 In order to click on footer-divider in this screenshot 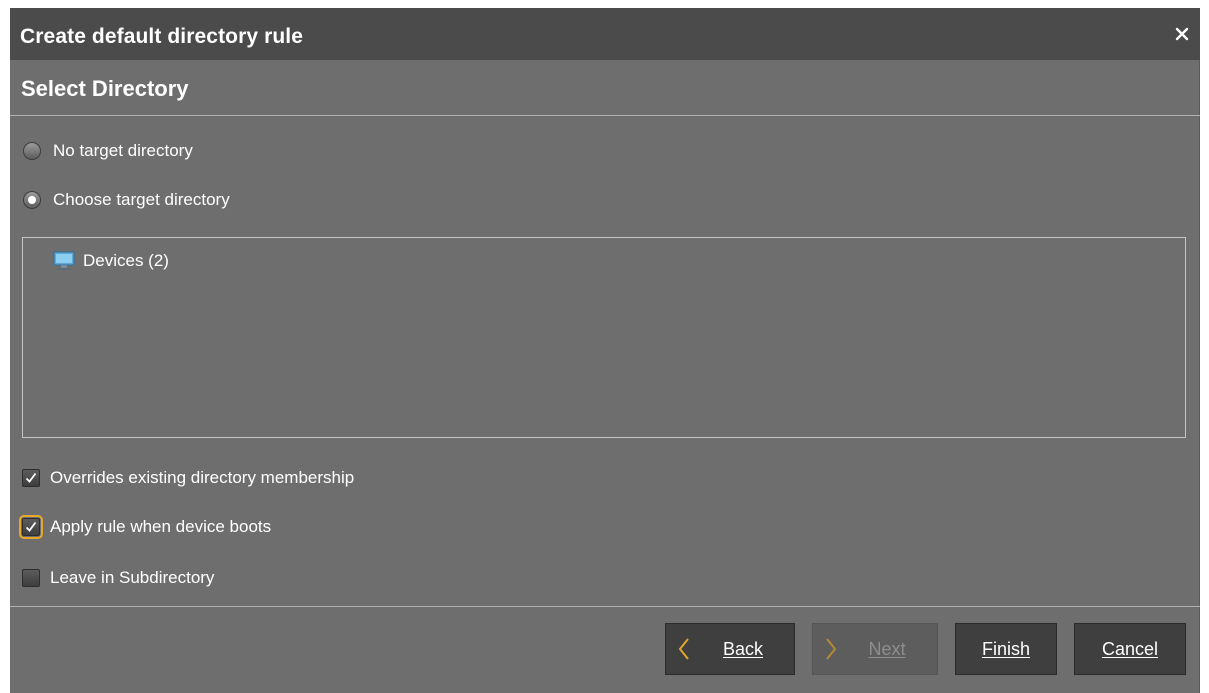, I will do `click(605, 606)`.